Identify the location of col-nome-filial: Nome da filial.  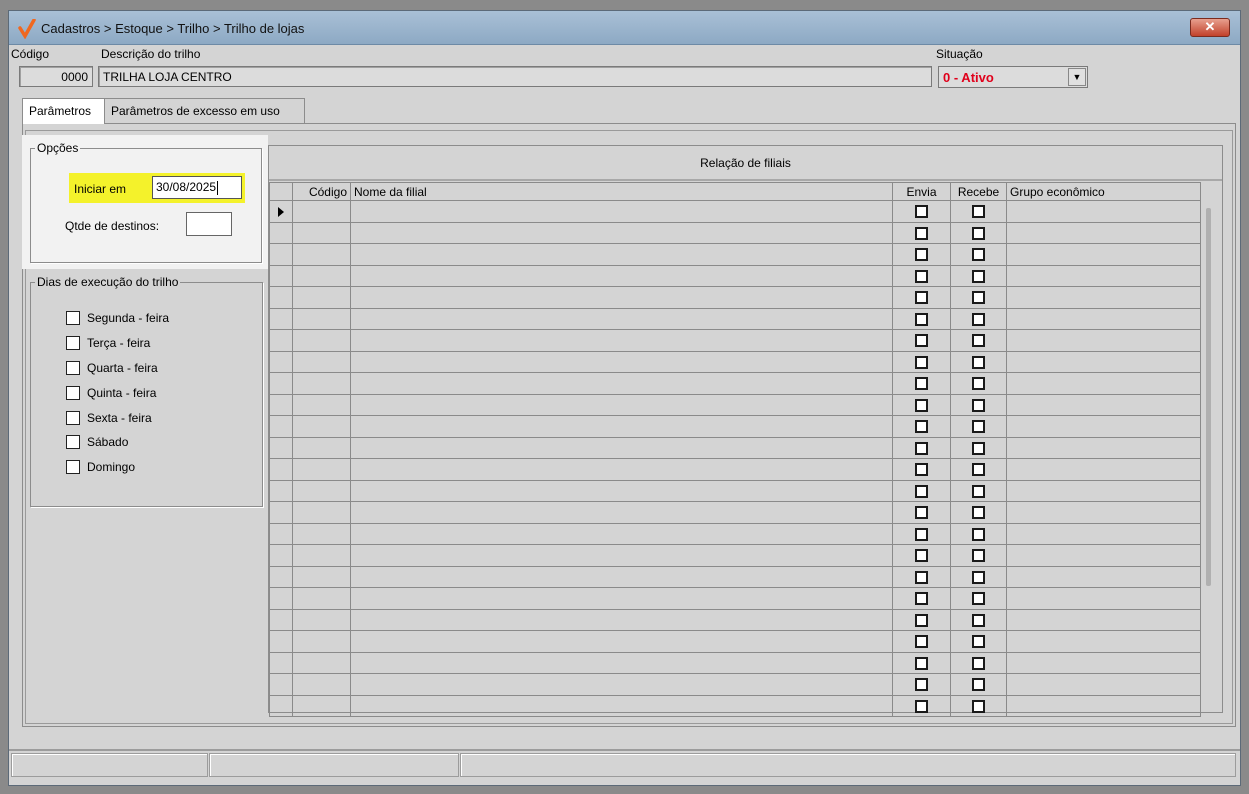
(621, 191).